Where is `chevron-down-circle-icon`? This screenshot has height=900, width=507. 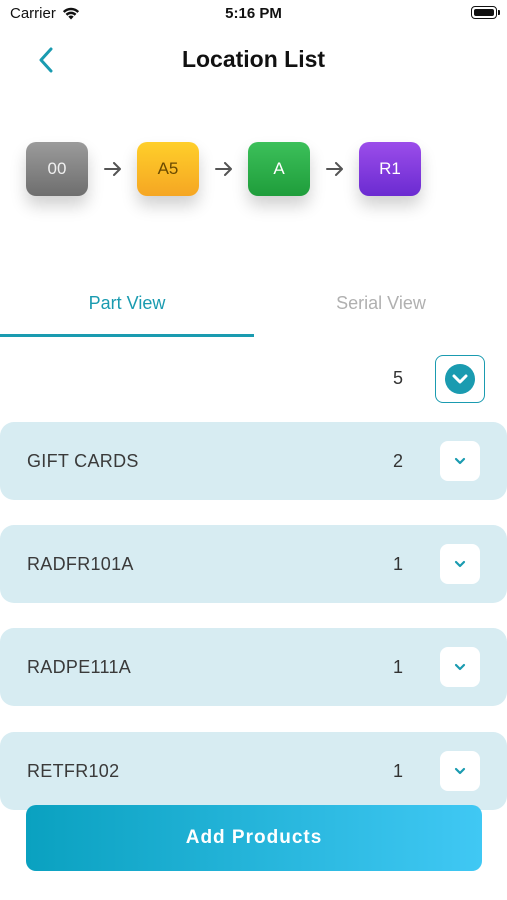 chevron-down-circle-icon is located at coordinates (460, 379).